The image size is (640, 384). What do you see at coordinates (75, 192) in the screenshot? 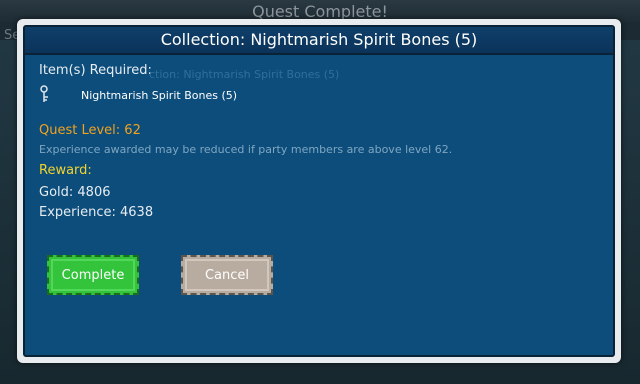
I see `gold-reward: Gold: 4806` at bounding box center [75, 192].